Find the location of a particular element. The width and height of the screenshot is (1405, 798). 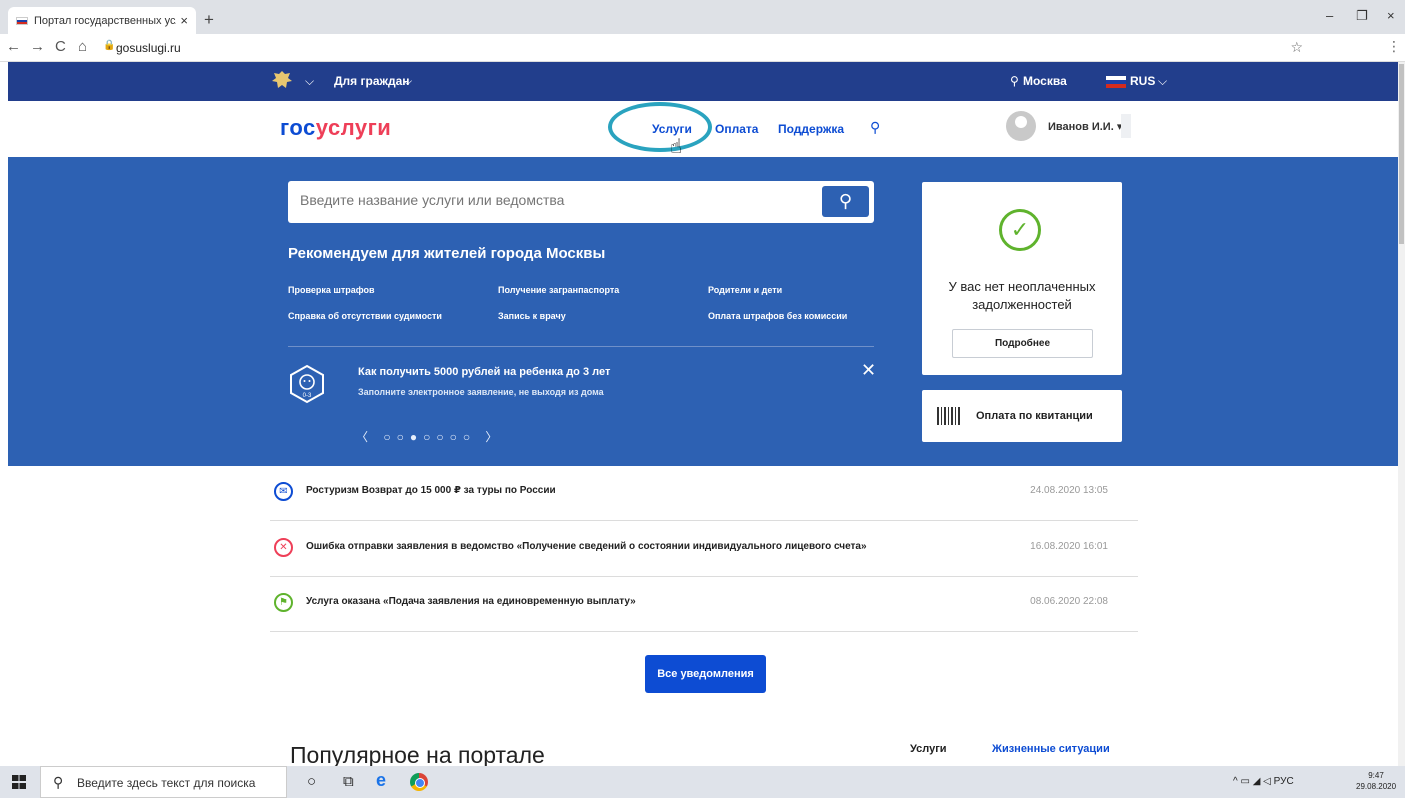

check-circle-icon: ✓ is located at coordinates (1020, 230).